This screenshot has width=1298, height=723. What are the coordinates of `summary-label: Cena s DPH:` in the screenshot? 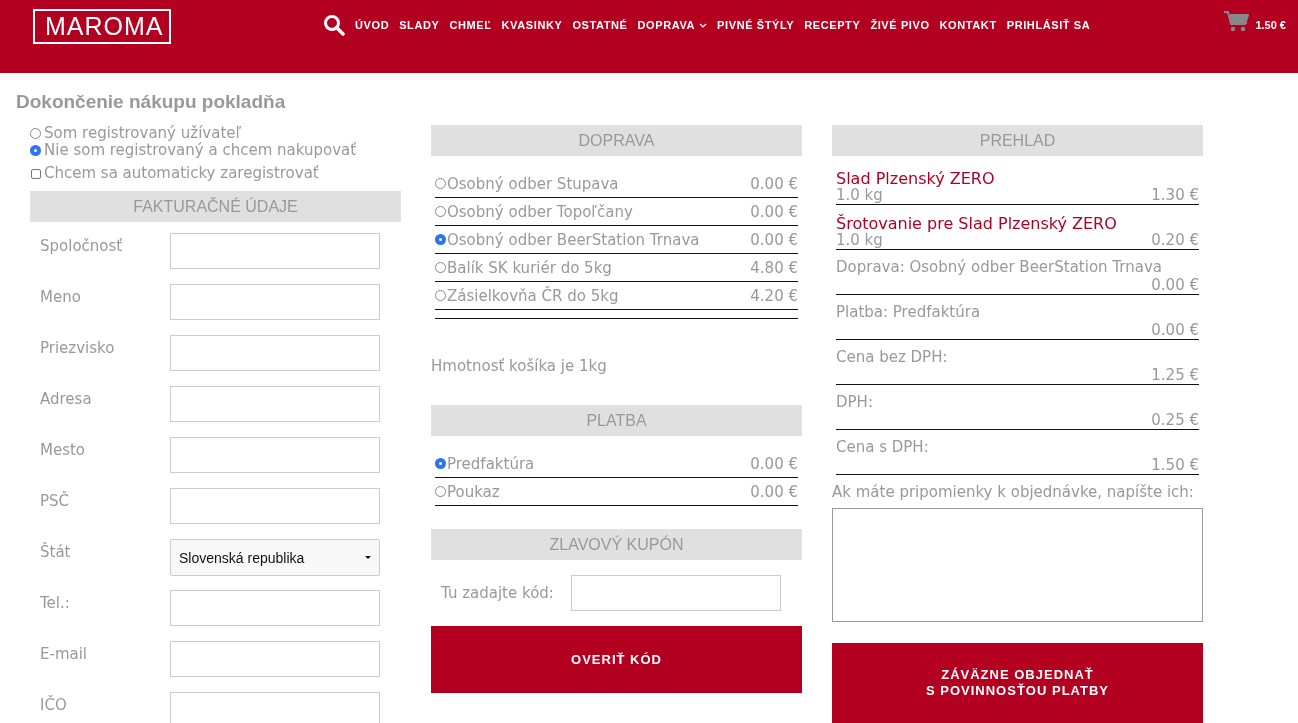 It's located at (883, 447).